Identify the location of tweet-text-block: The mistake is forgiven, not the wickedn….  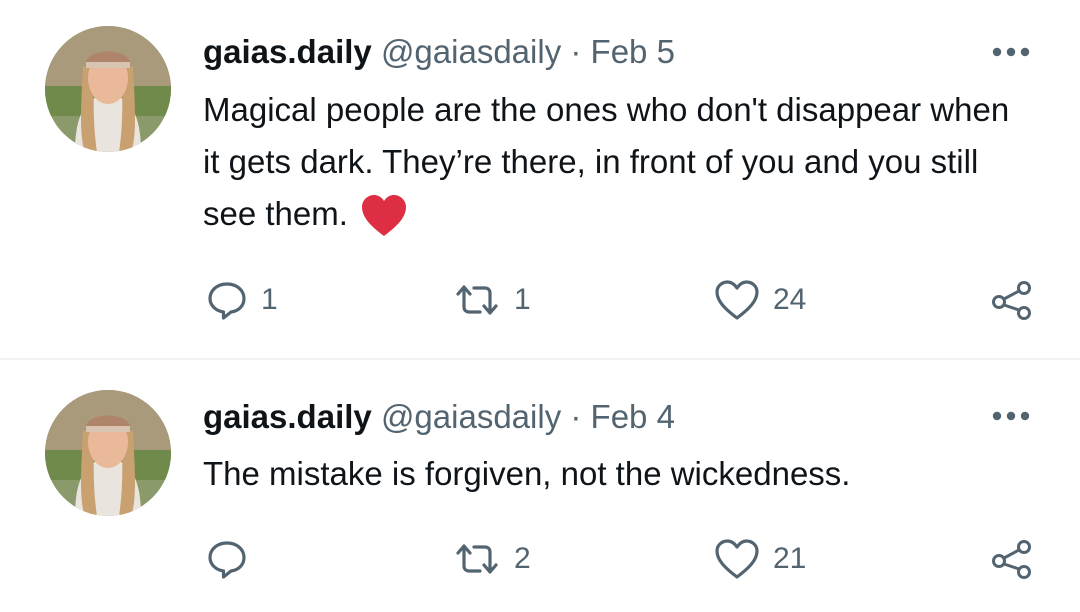
(618, 474).